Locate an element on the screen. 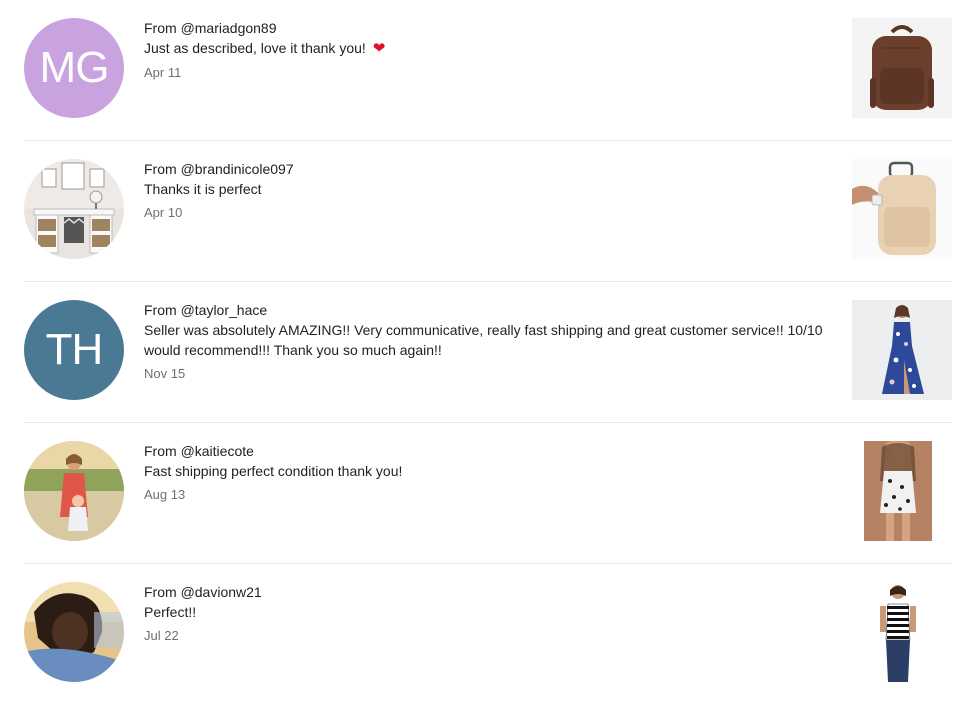 This screenshot has height=705, width=970. reviewer-handle-link: @taylor_hace is located at coordinates (224, 310).